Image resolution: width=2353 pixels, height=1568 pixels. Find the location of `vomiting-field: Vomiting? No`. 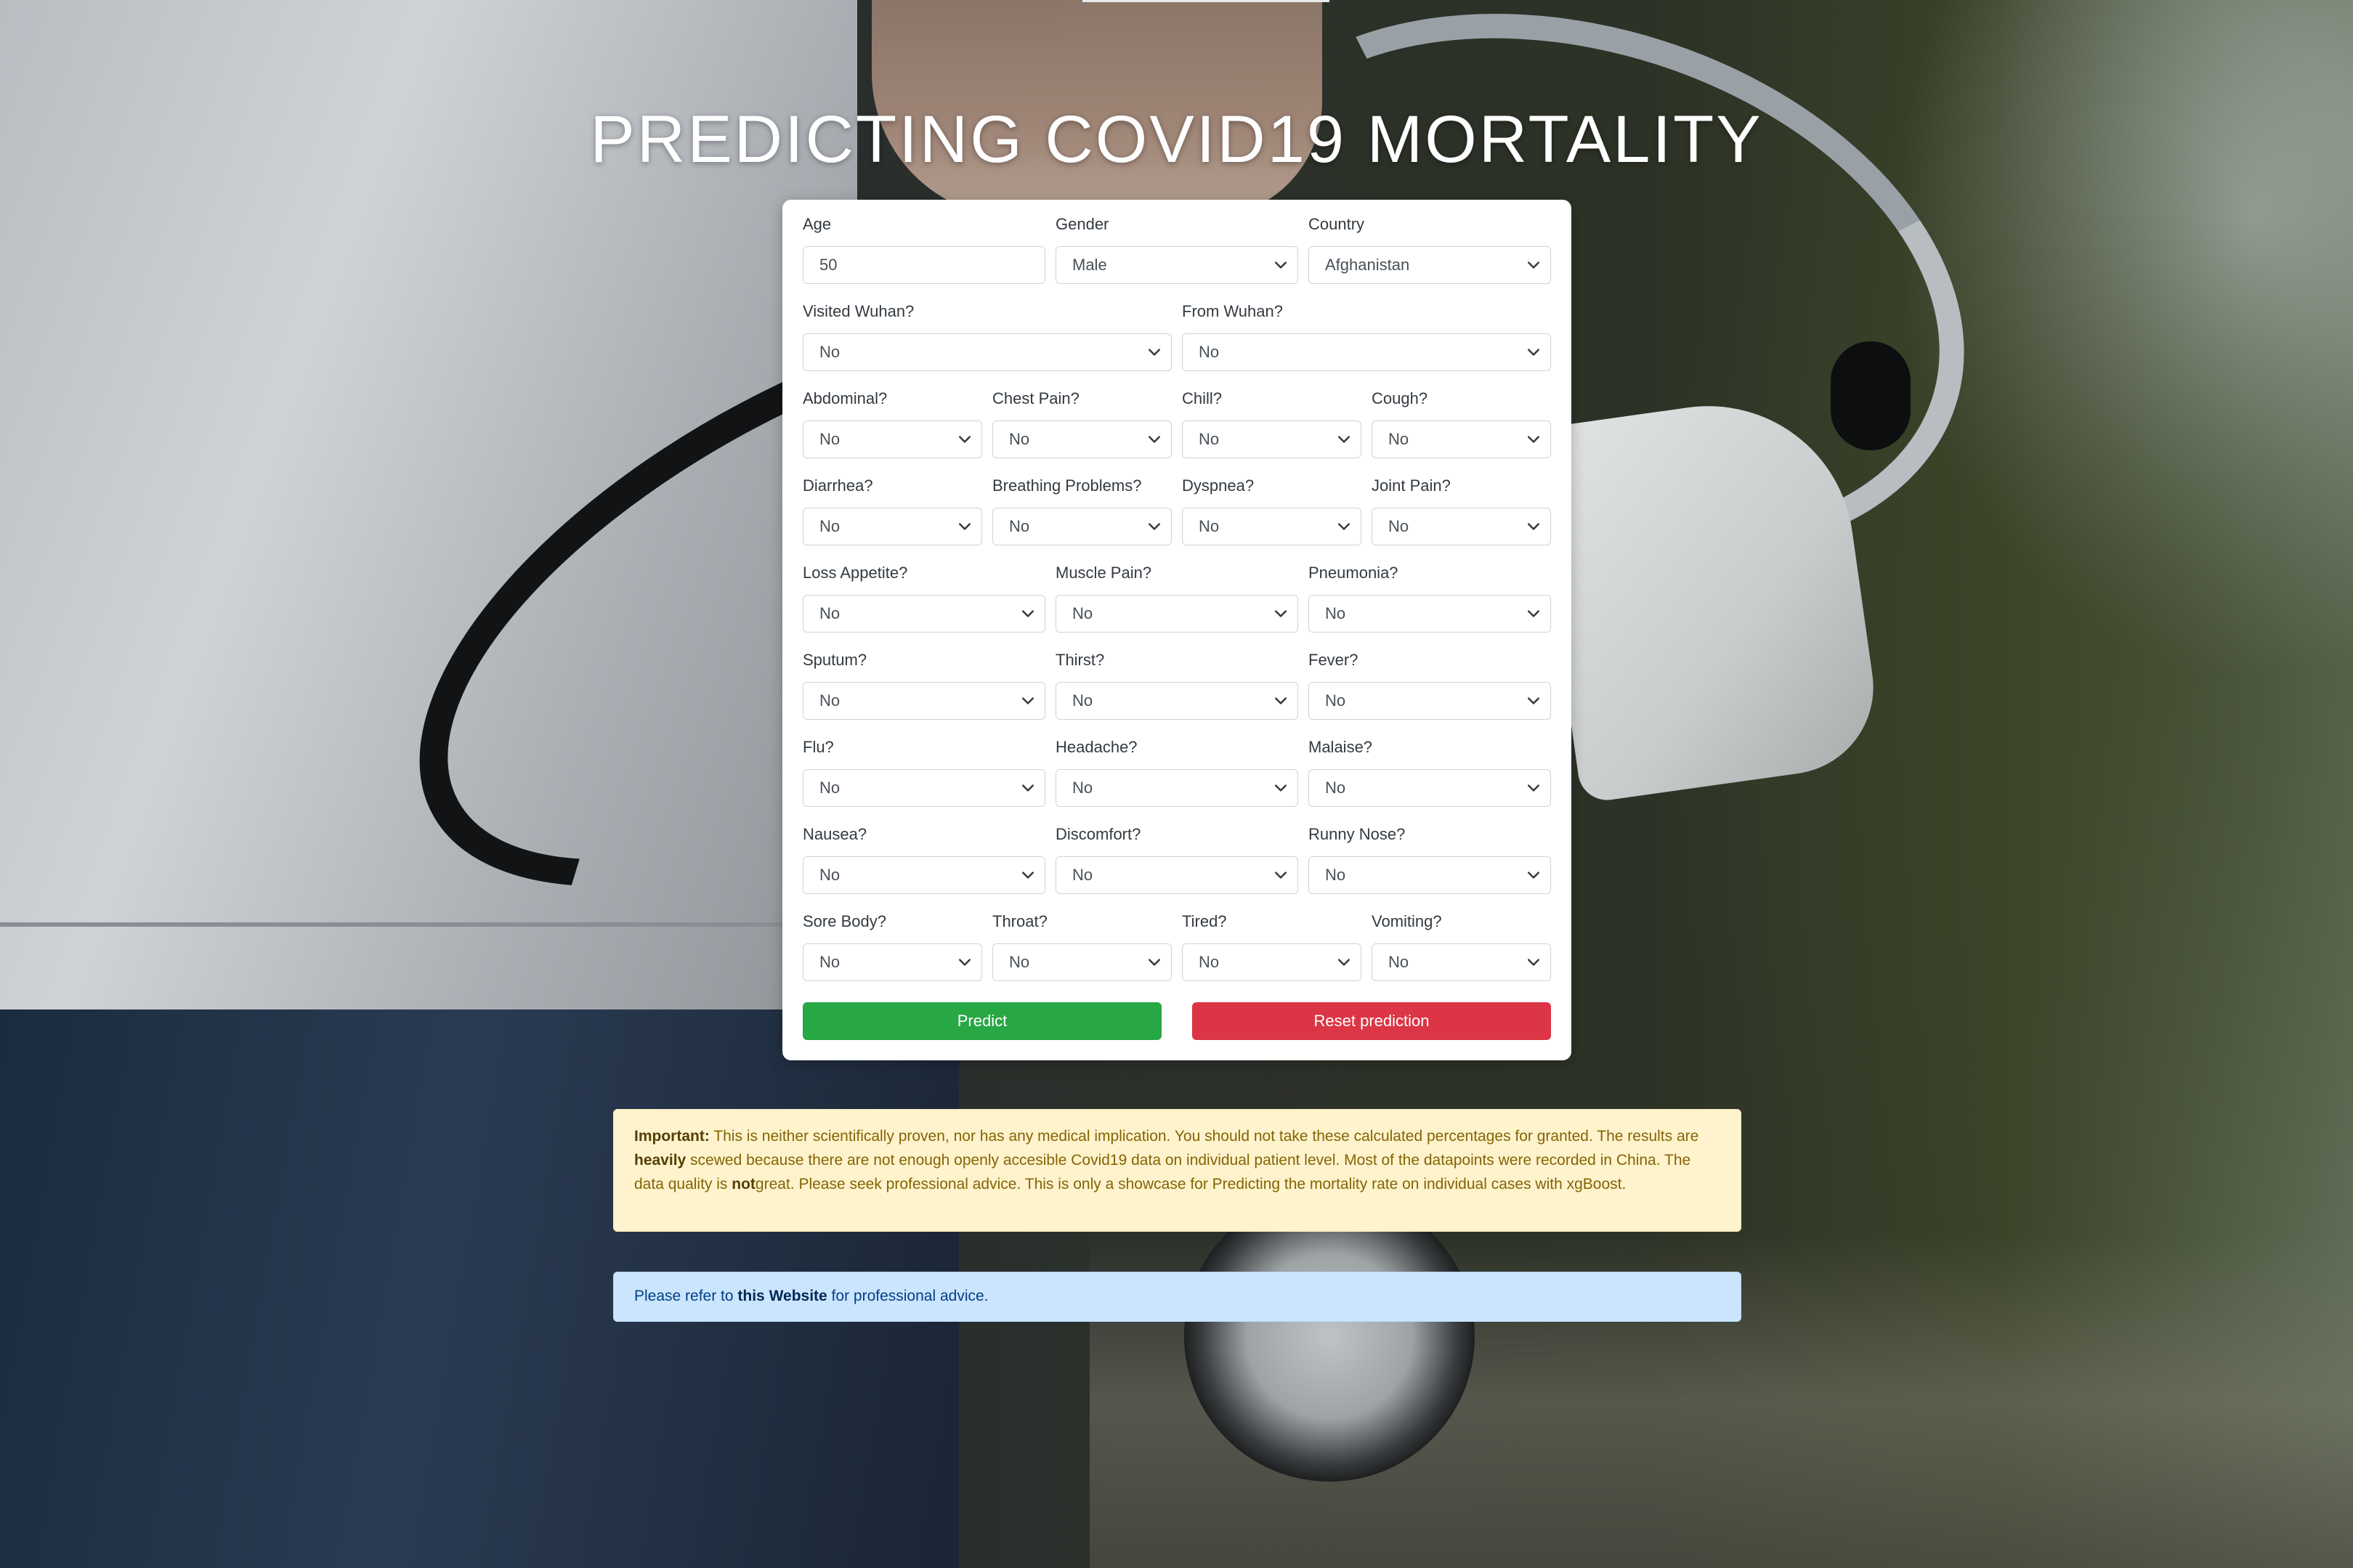

vomiting-field: Vomiting? No is located at coordinates (1462, 939).